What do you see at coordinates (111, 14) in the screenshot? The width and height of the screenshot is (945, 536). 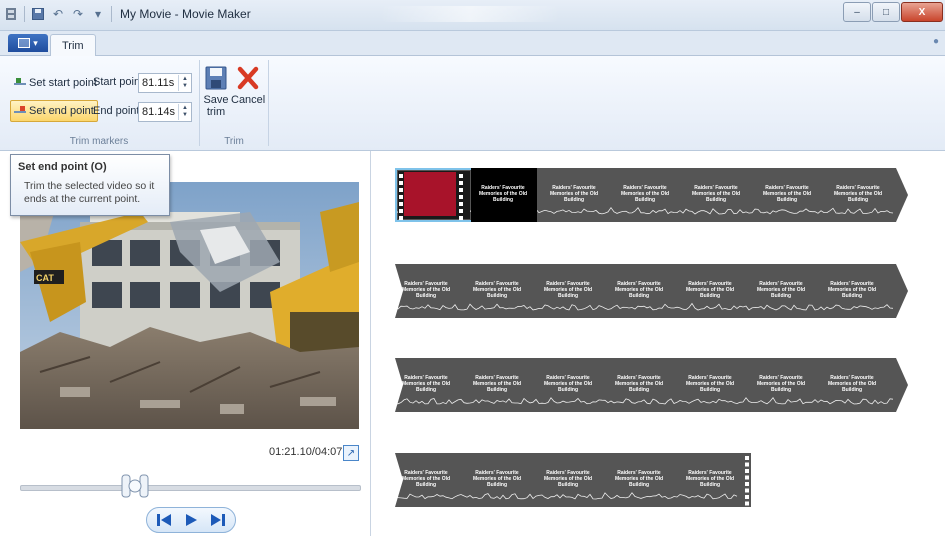 I see `qat-separator` at bounding box center [111, 14].